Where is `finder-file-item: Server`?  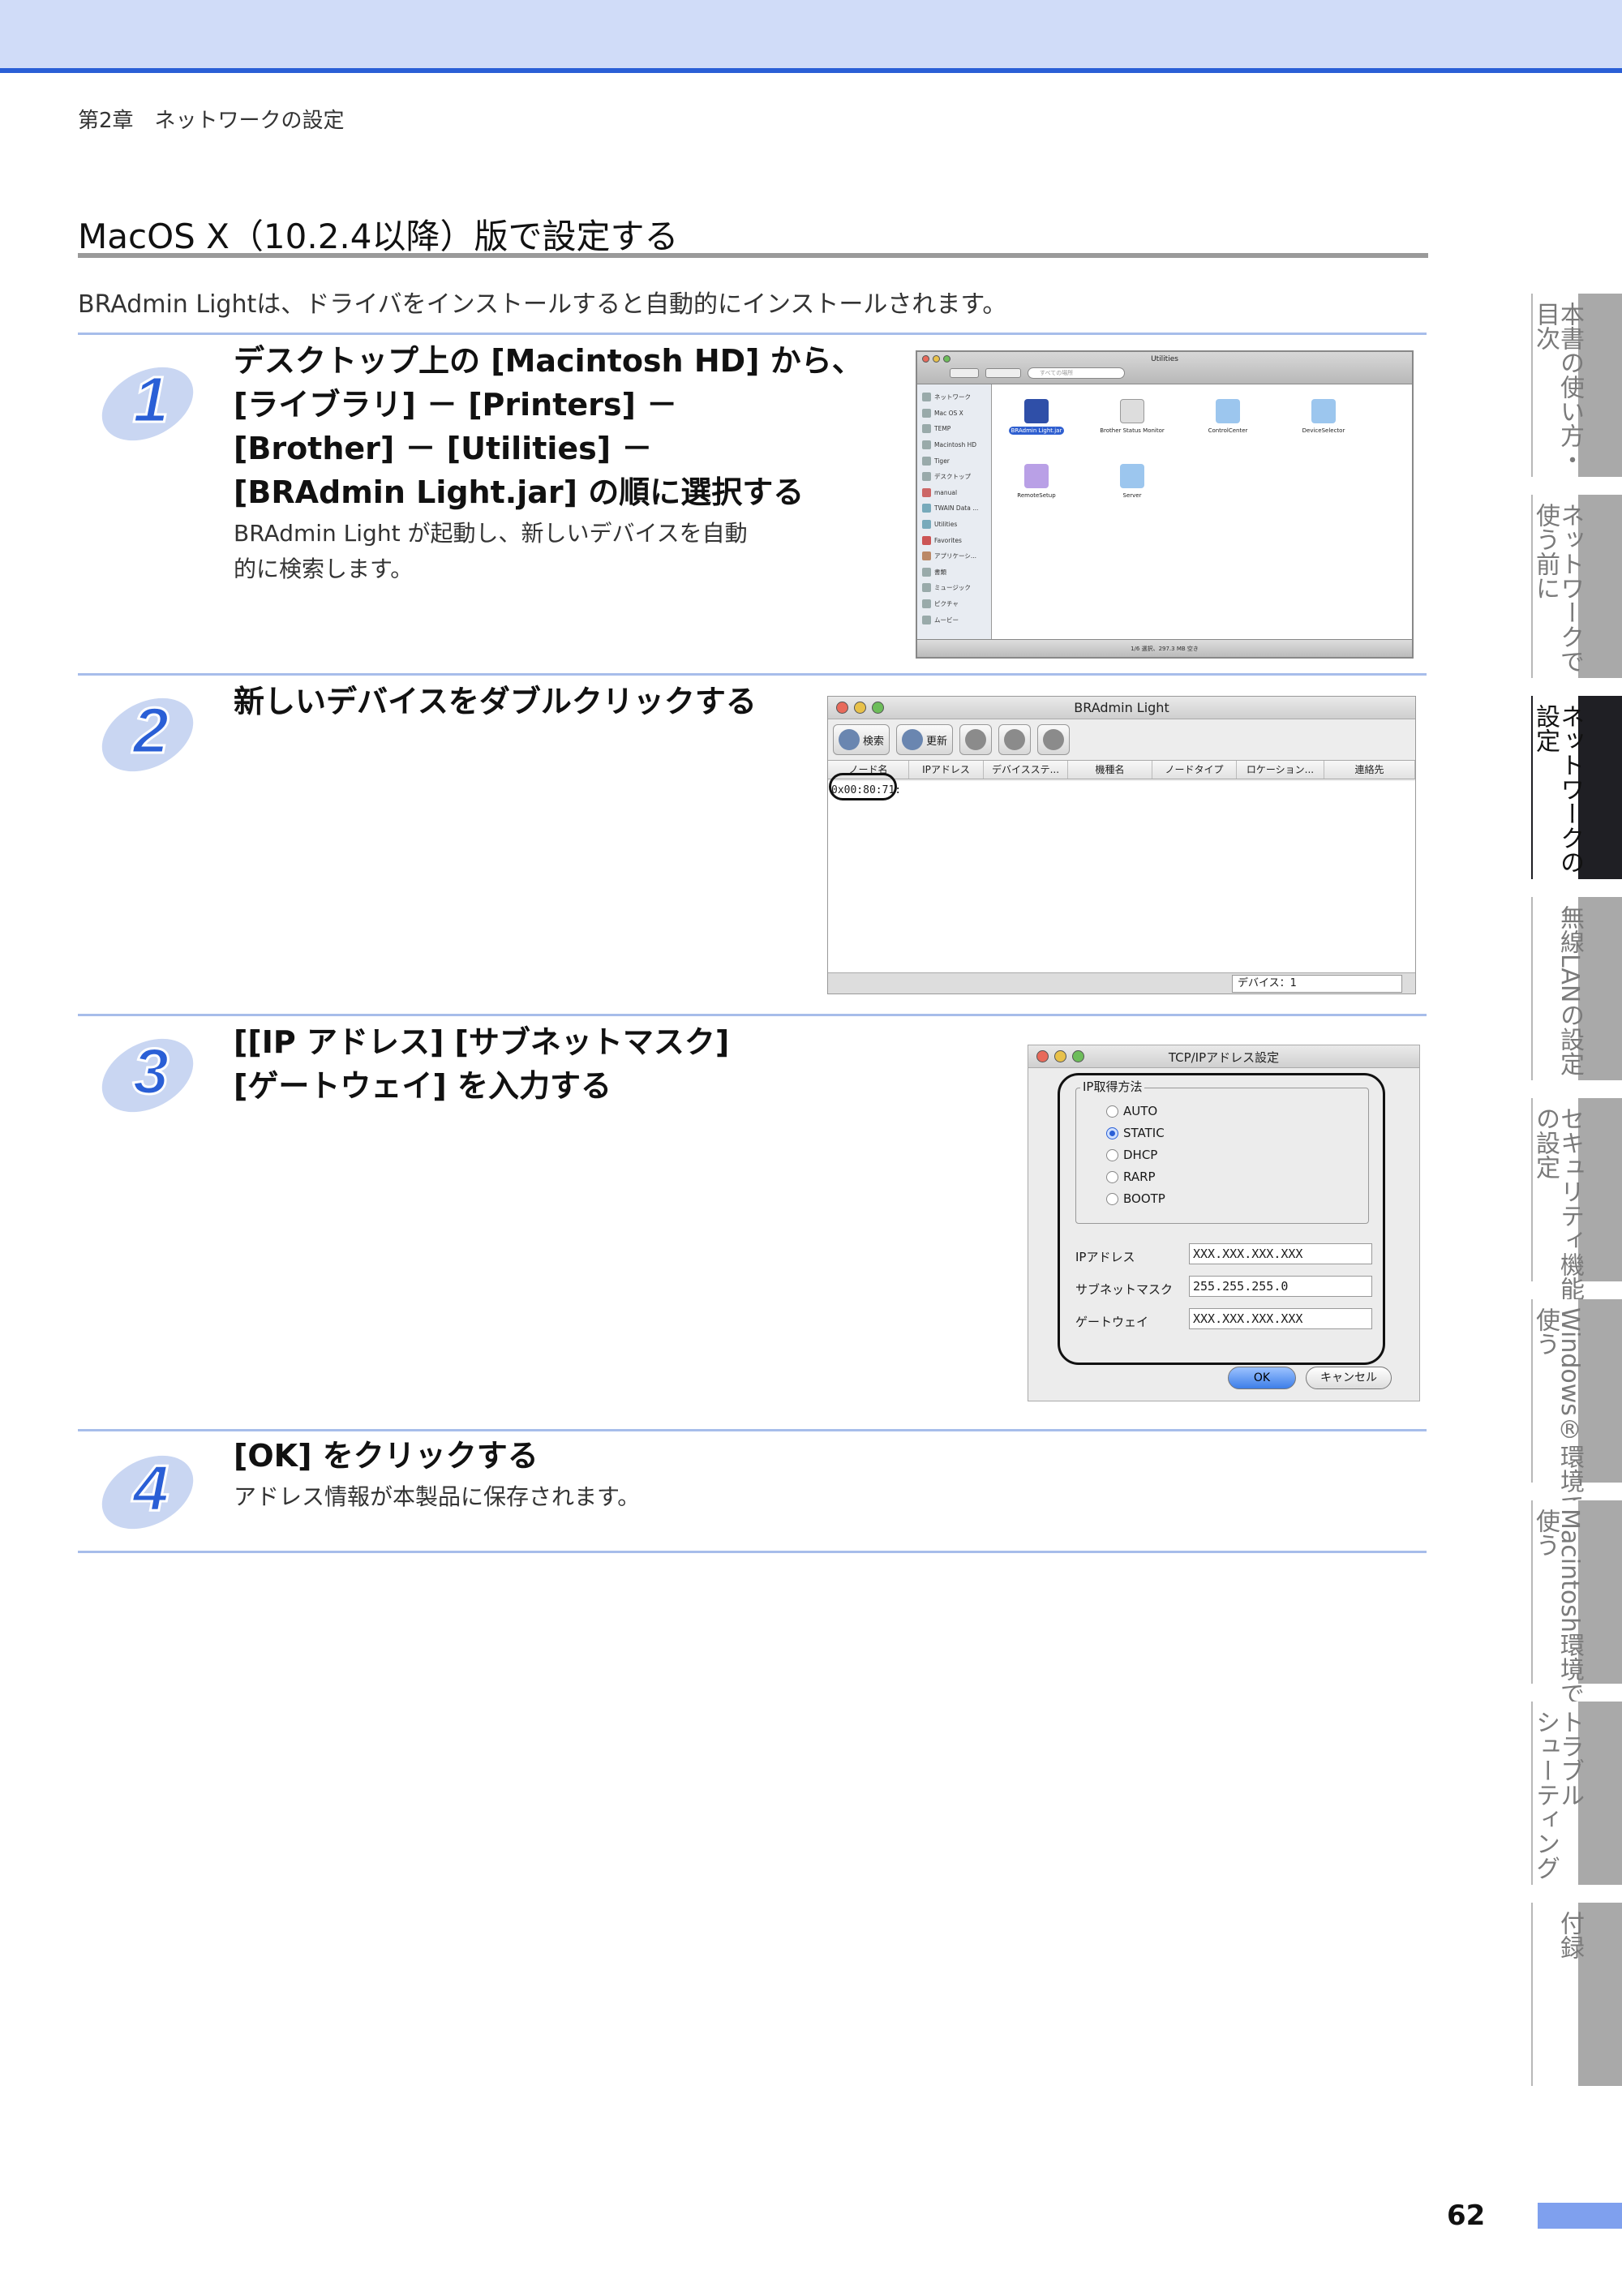 finder-file-item: Server is located at coordinates (1132, 482).